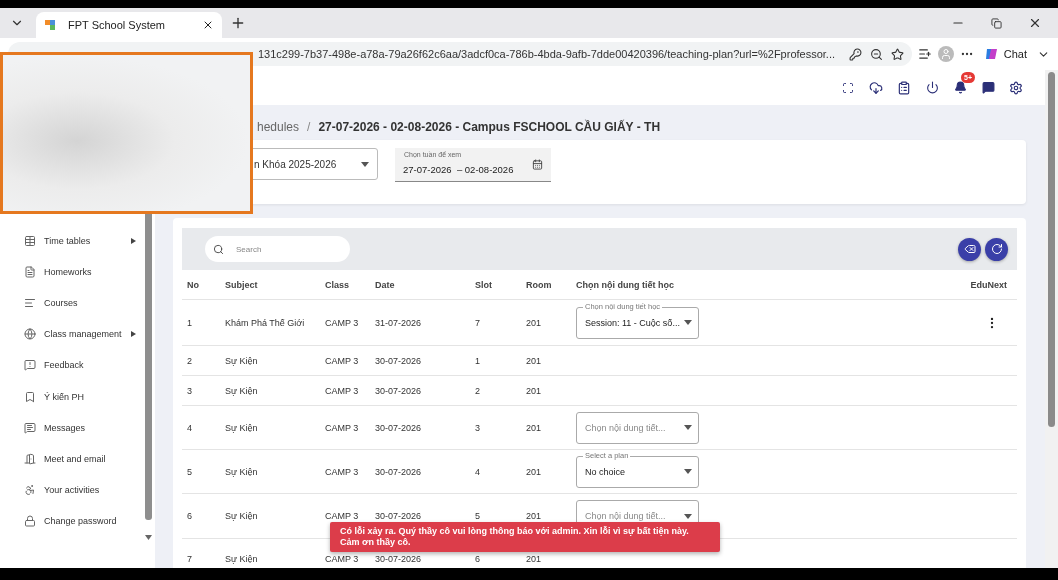 Image resolution: width=1058 pixels, height=580 pixels. Describe the element at coordinates (897, 54) in the screenshot. I see `star-icon` at that location.